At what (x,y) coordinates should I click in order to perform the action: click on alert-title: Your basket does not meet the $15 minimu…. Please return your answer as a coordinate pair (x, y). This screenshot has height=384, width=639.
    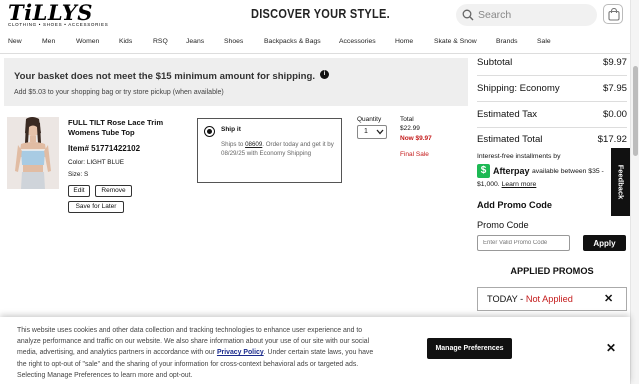
    Looking at the image, I should click on (164, 76).